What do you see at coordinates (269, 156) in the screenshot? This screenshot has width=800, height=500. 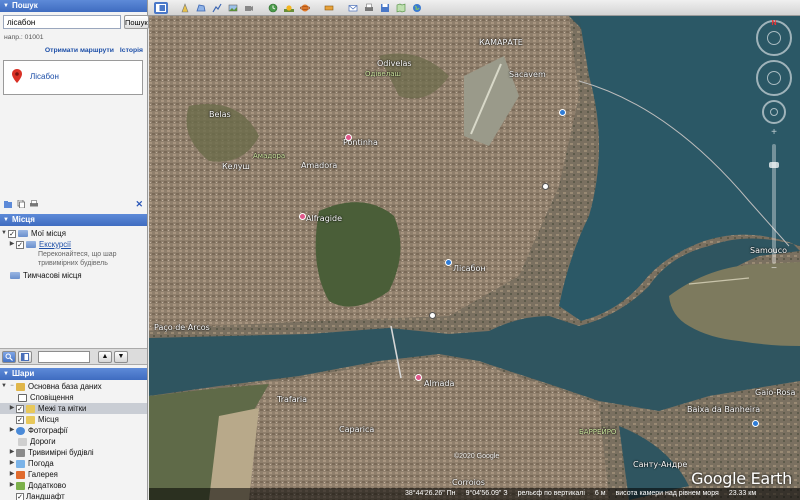 I see `map-label: Амадора` at bounding box center [269, 156].